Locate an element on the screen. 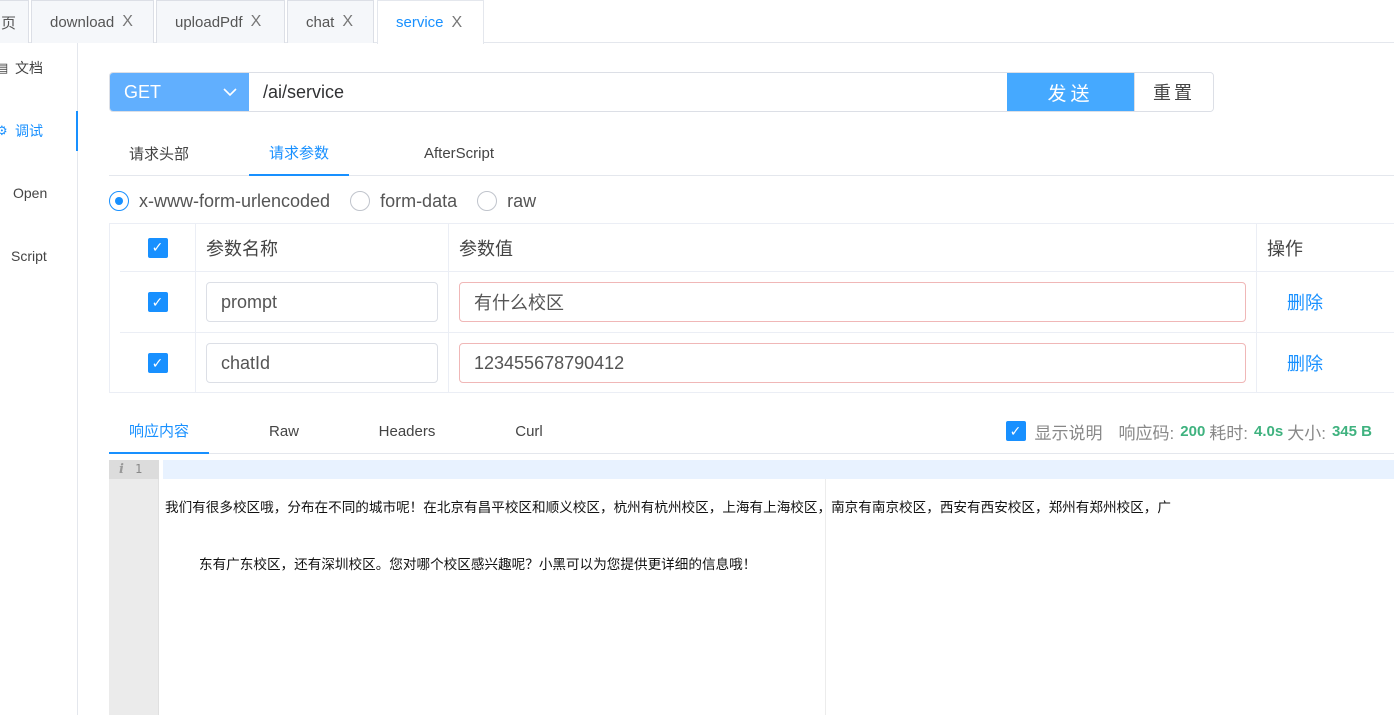 This screenshot has width=1394, height=715. send-button: 发送 is located at coordinates (1070, 92).